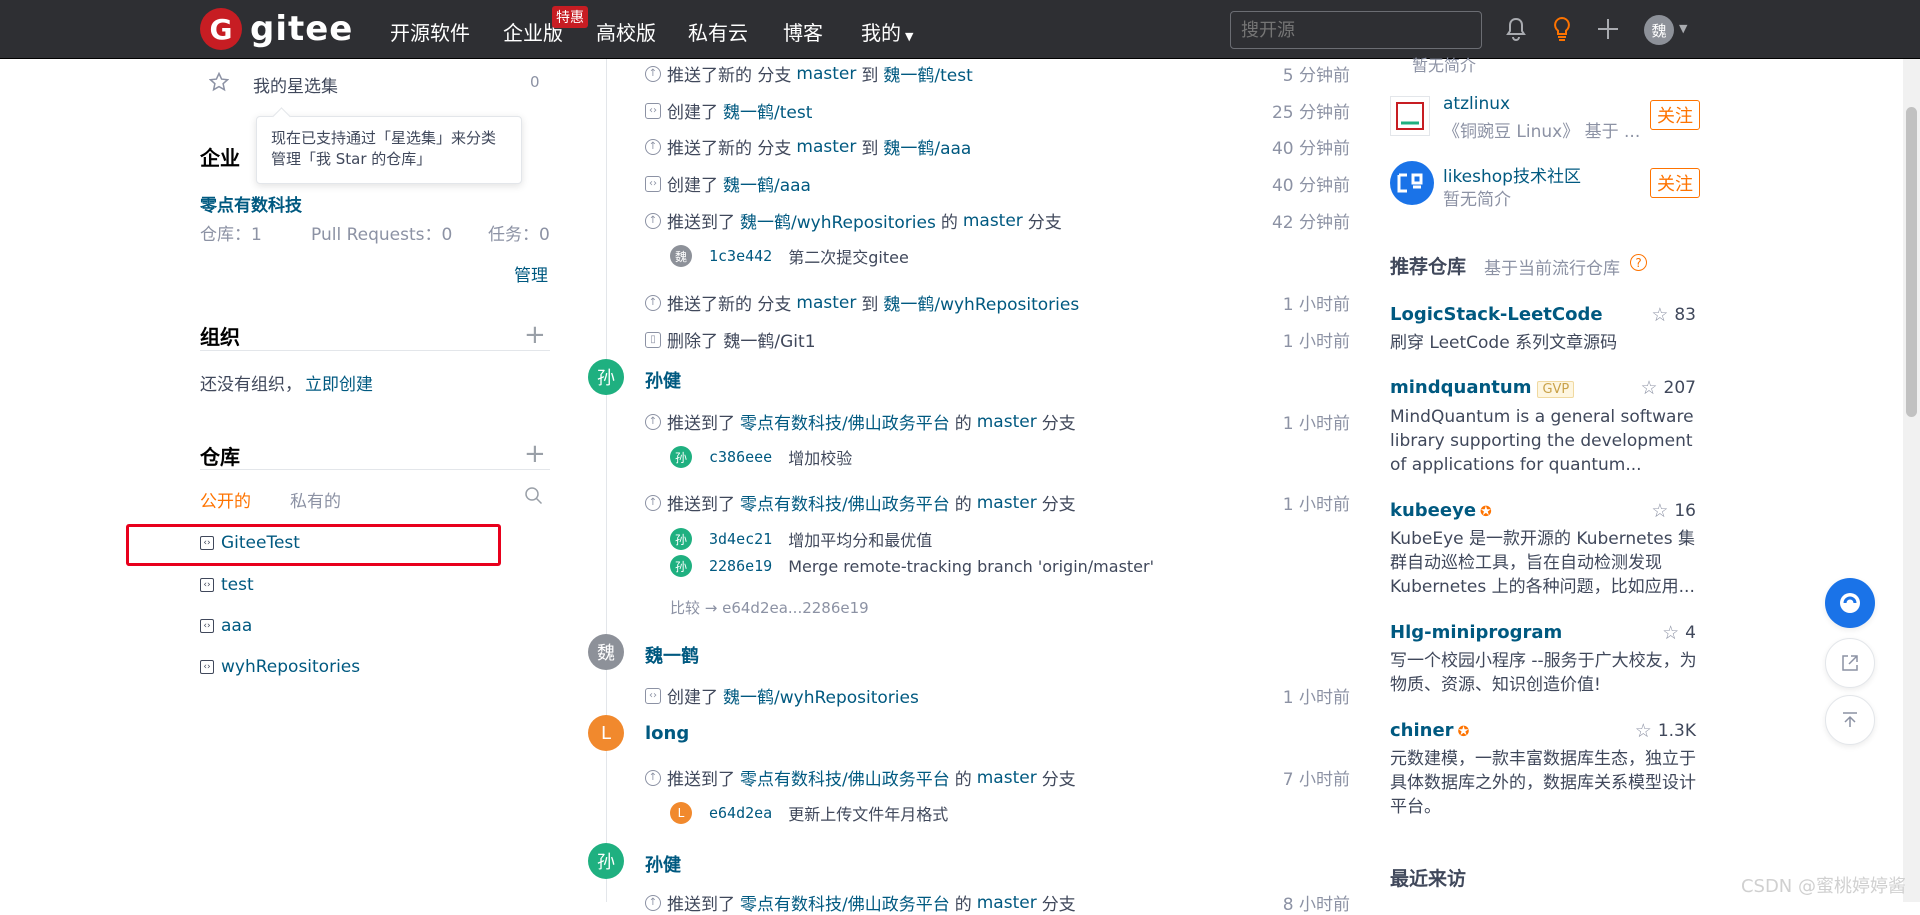  Describe the element at coordinates (1676, 731) in the screenshot. I see `star-count-value: 1.3K` at that location.